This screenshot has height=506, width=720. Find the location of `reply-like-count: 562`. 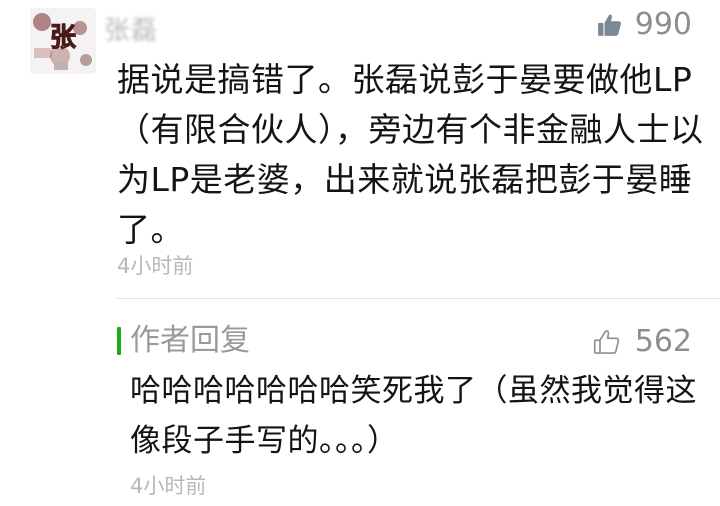

reply-like-count: 562 is located at coordinates (663, 341).